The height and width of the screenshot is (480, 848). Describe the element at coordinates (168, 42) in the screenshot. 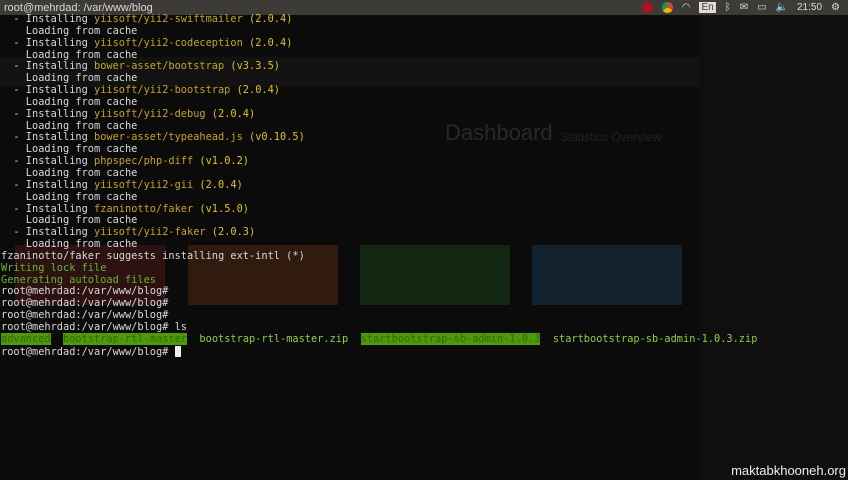

I see `package-name: yiisoft/yii2-codeception` at that location.